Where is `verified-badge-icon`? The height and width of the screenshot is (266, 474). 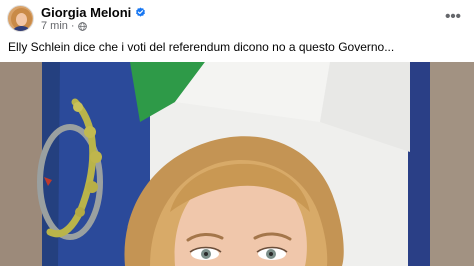
verified-badge-icon is located at coordinates (141, 12).